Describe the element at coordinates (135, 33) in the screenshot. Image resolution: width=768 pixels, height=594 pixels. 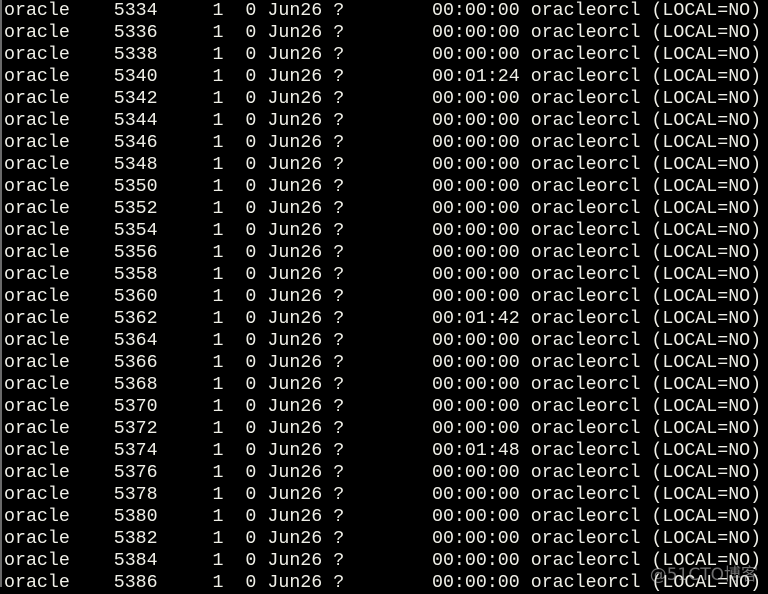
I see `cell-pid: 5336` at that location.